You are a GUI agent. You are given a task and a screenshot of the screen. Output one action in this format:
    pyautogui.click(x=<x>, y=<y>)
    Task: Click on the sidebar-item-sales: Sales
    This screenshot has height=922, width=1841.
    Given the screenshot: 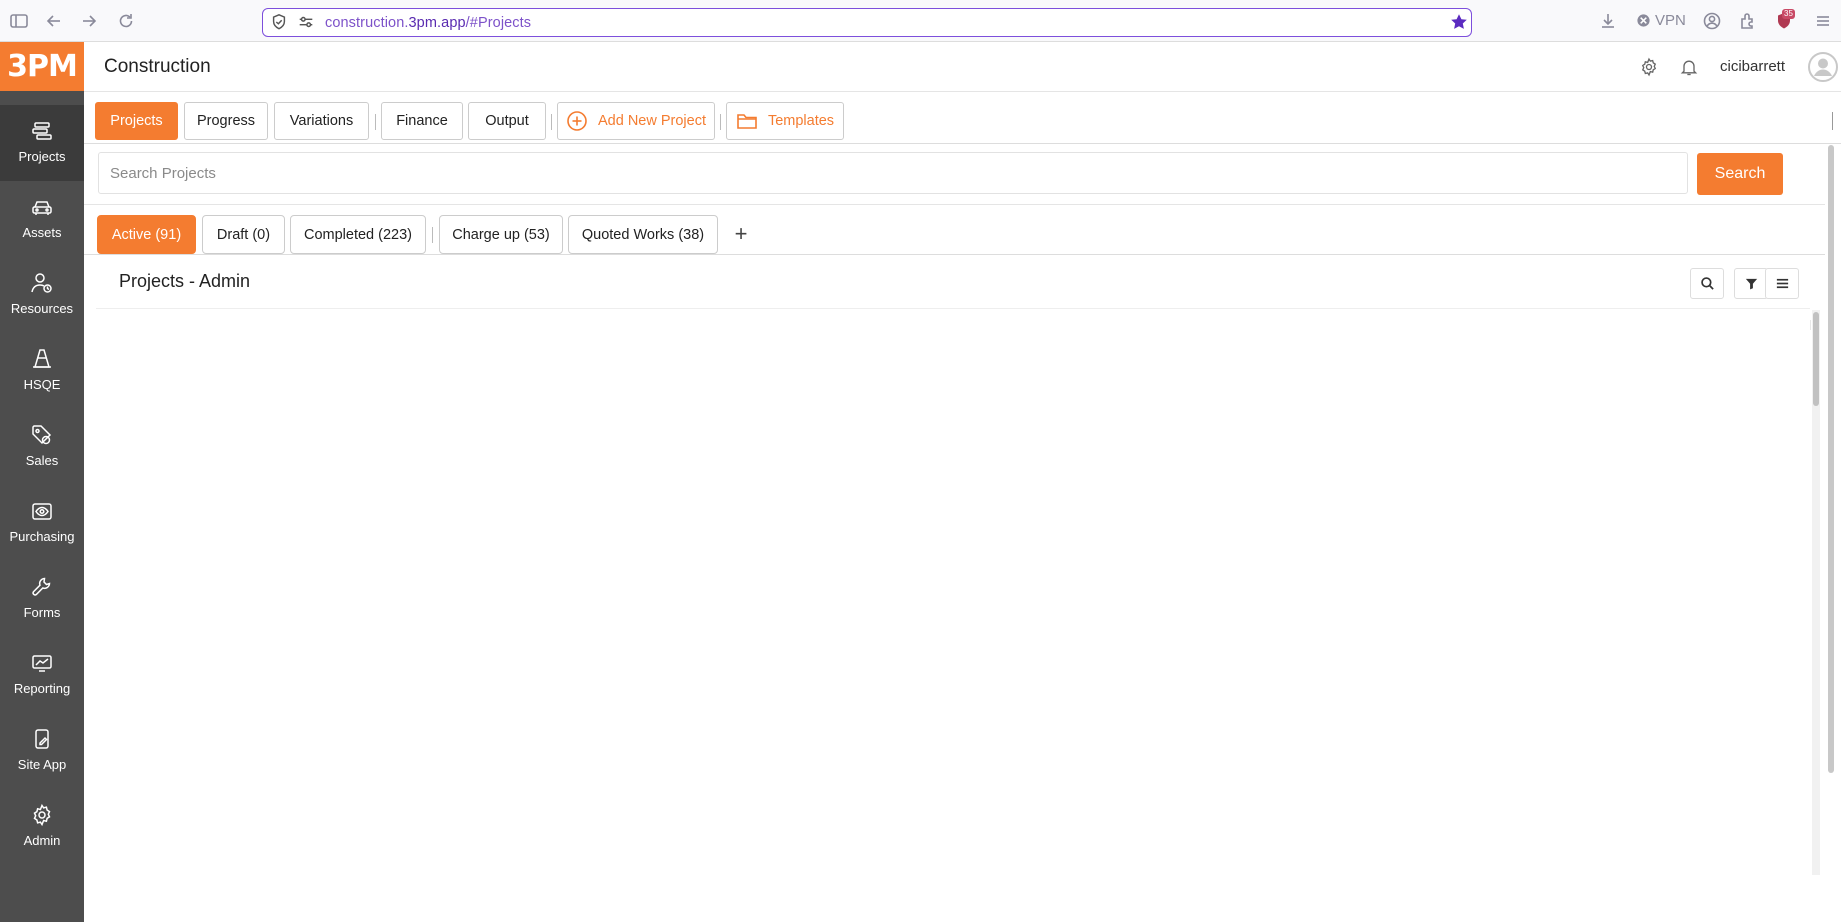 What is the action you would take?
    pyautogui.click(x=42, y=447)
    